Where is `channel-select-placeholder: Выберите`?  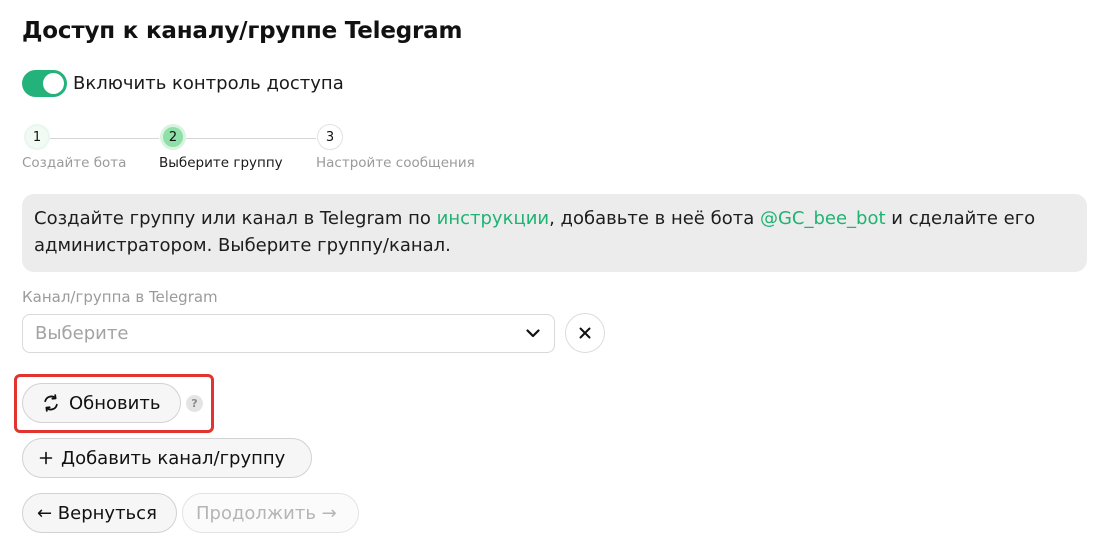
channel-select-placeholder: Выберите is located at coordinates (82, 333).